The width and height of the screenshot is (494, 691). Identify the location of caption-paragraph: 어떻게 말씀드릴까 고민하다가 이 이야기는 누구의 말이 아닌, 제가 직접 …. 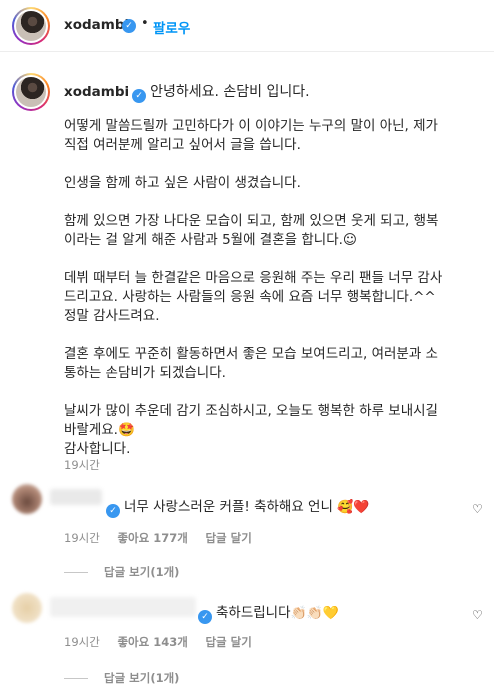
(251, 135).